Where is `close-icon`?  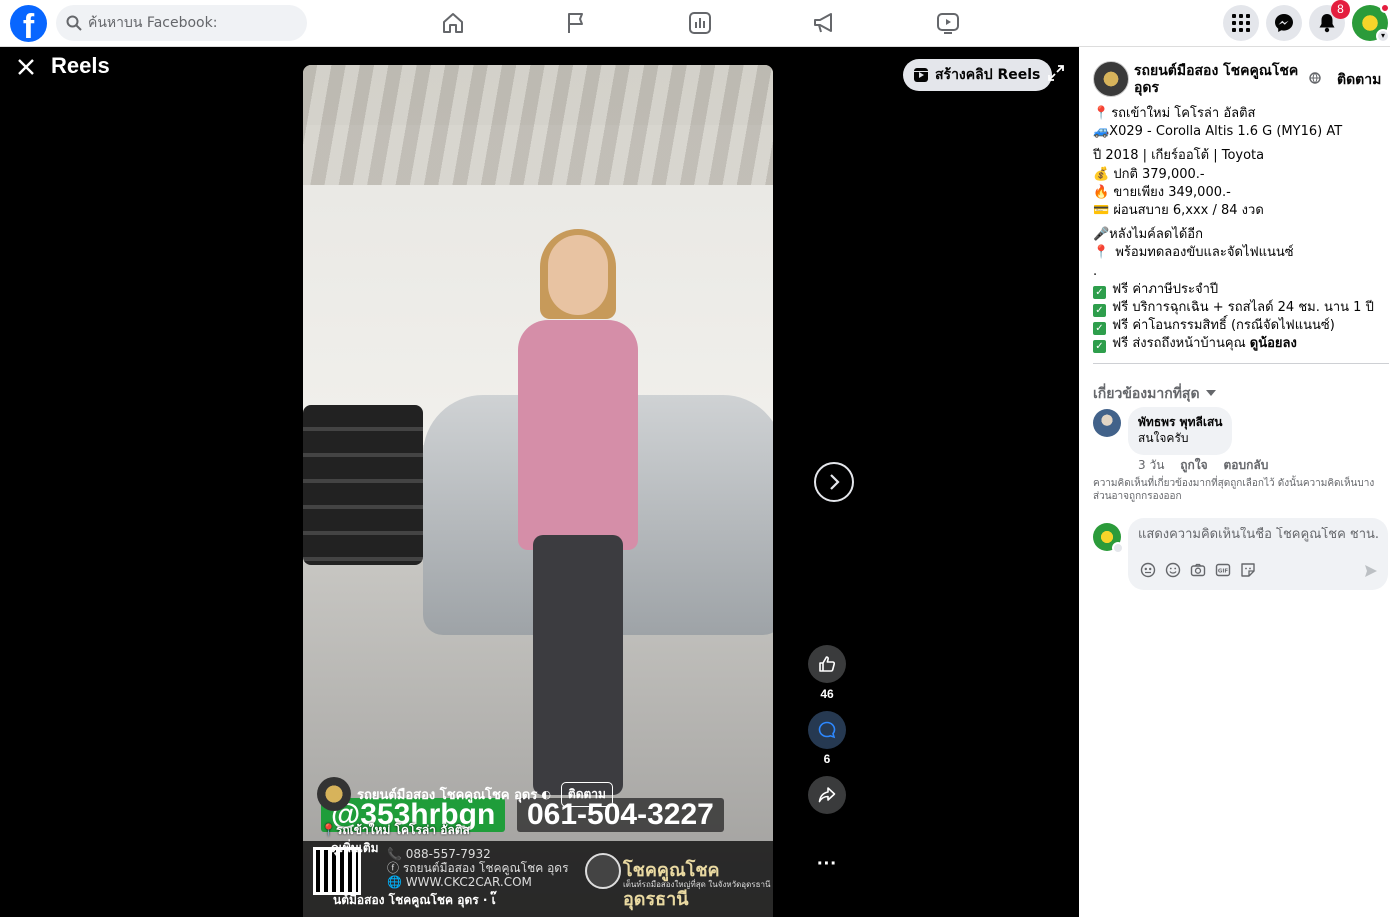
close-icon is located at coordinates (26, 67).